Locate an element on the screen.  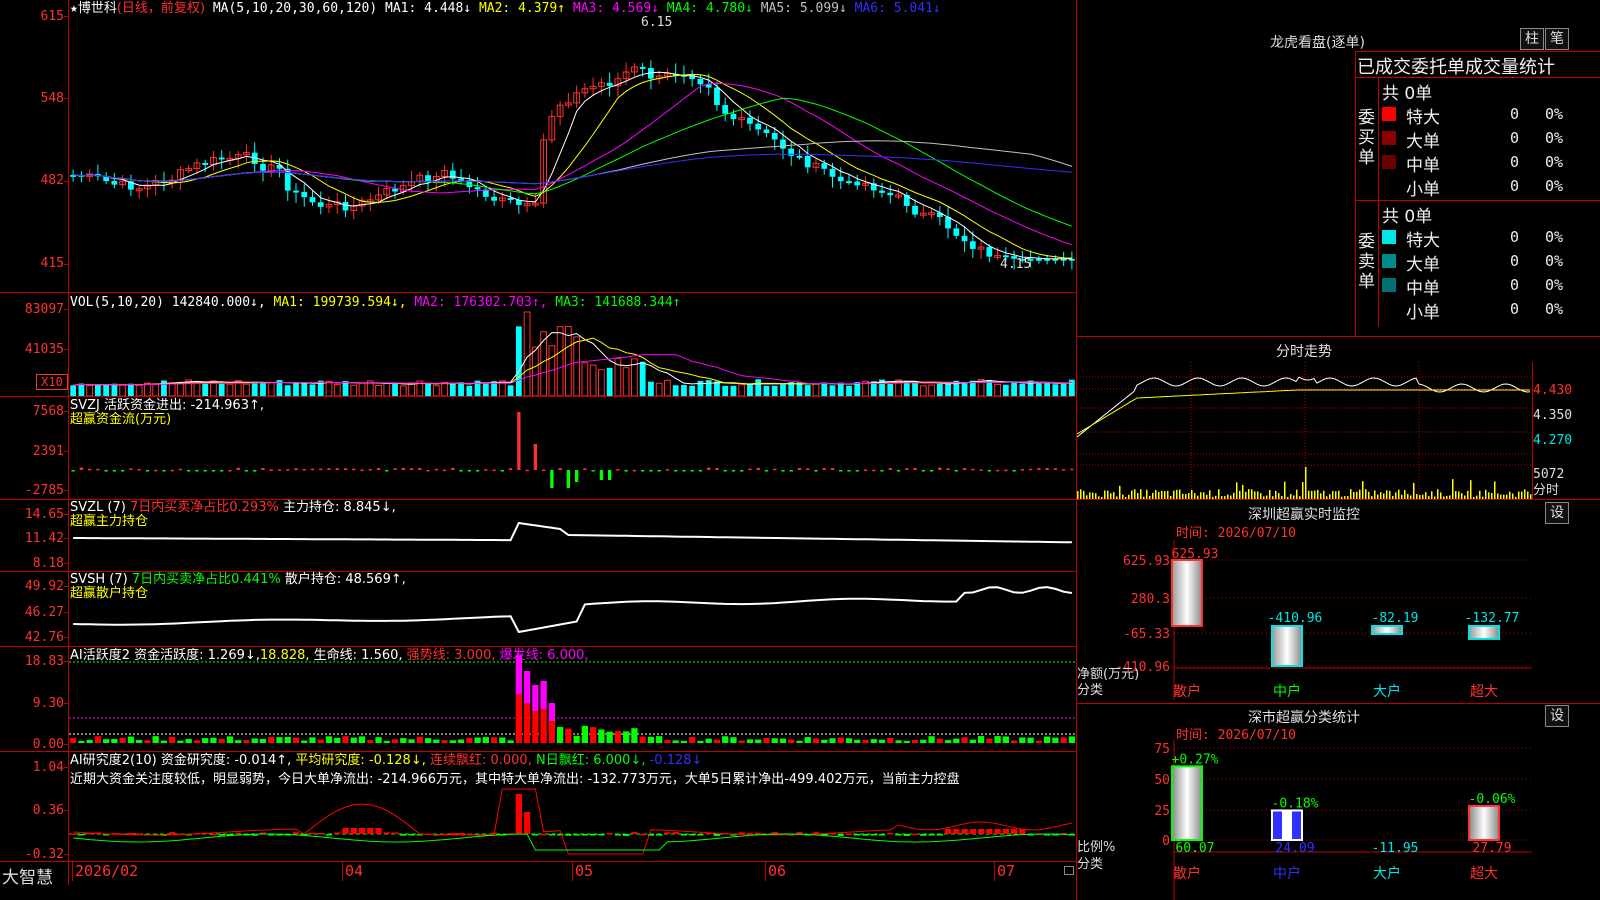
main-force-hold-chart is located at coordinates (572, 538).